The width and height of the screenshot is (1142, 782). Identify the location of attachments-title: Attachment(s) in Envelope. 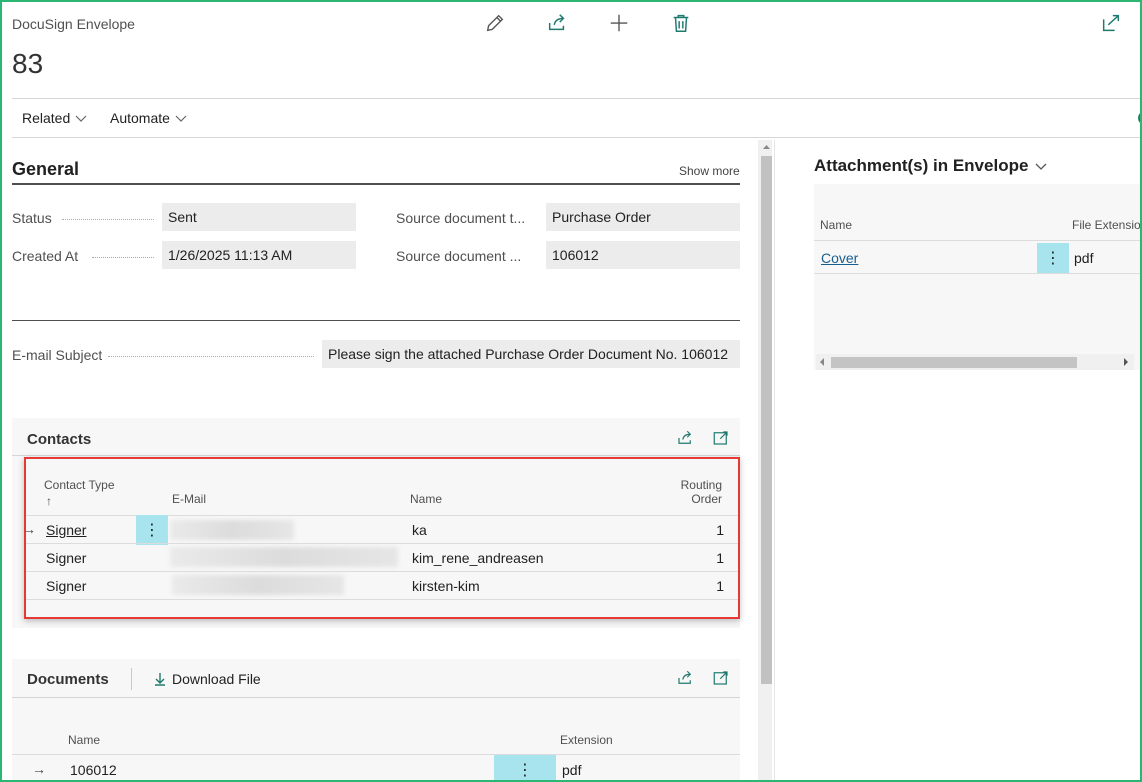
(921, 165).